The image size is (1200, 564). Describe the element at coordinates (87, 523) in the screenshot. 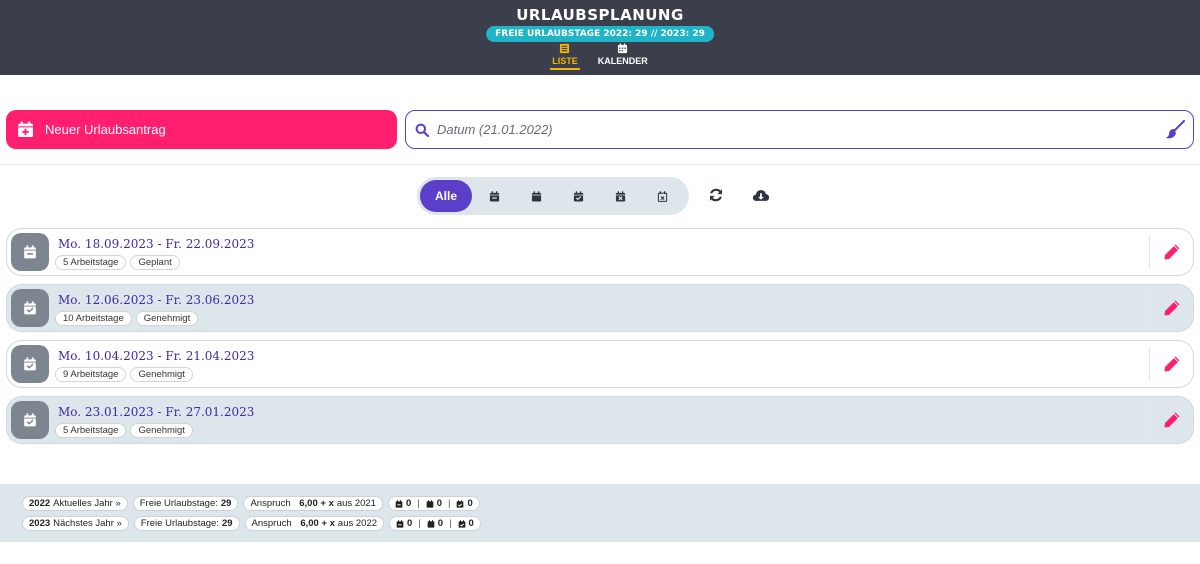

I see `year-label: Nächstes Jahr »` at that location.